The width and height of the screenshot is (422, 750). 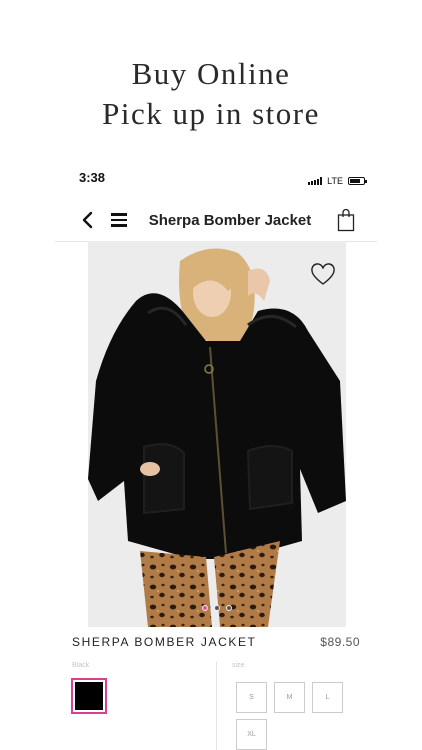 What do you see at coordinates (315, 181) in the screenshot?
I see `signal-icon` at bounding box center [315, 181].